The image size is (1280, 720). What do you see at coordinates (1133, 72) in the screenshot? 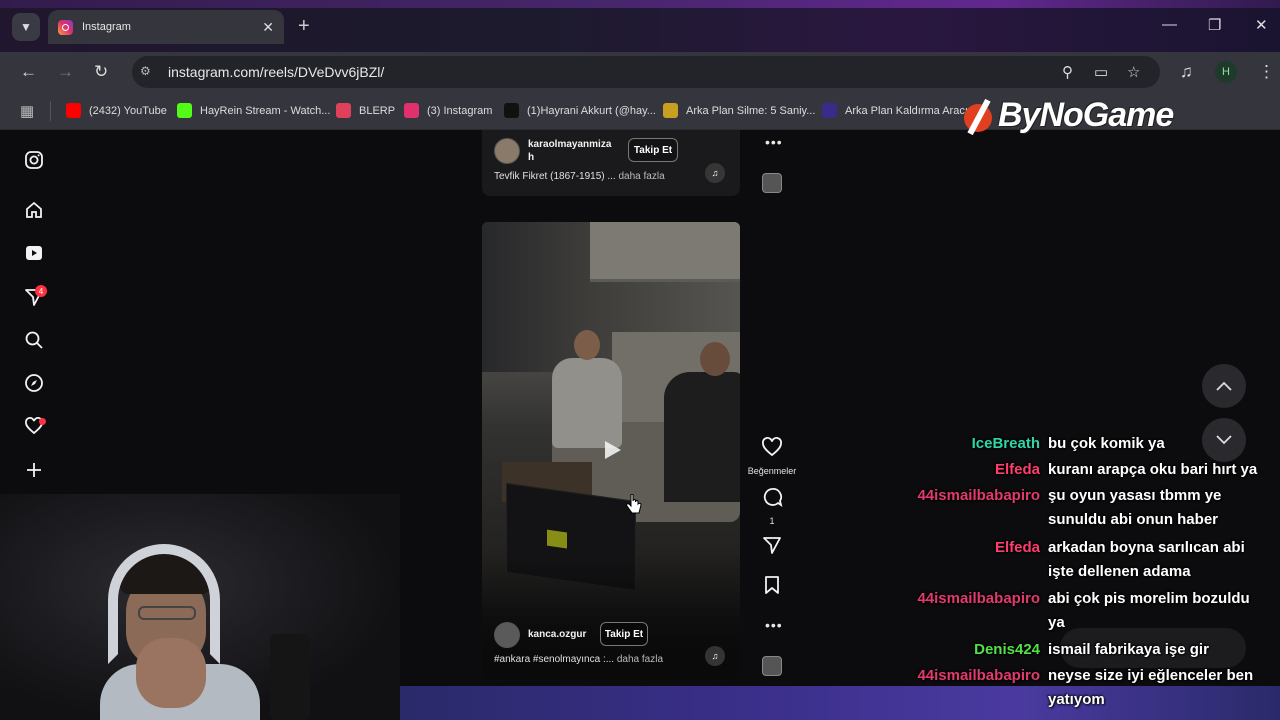
I see `bookmark-star-icon: ☆` at bounding box center [1133, 72].